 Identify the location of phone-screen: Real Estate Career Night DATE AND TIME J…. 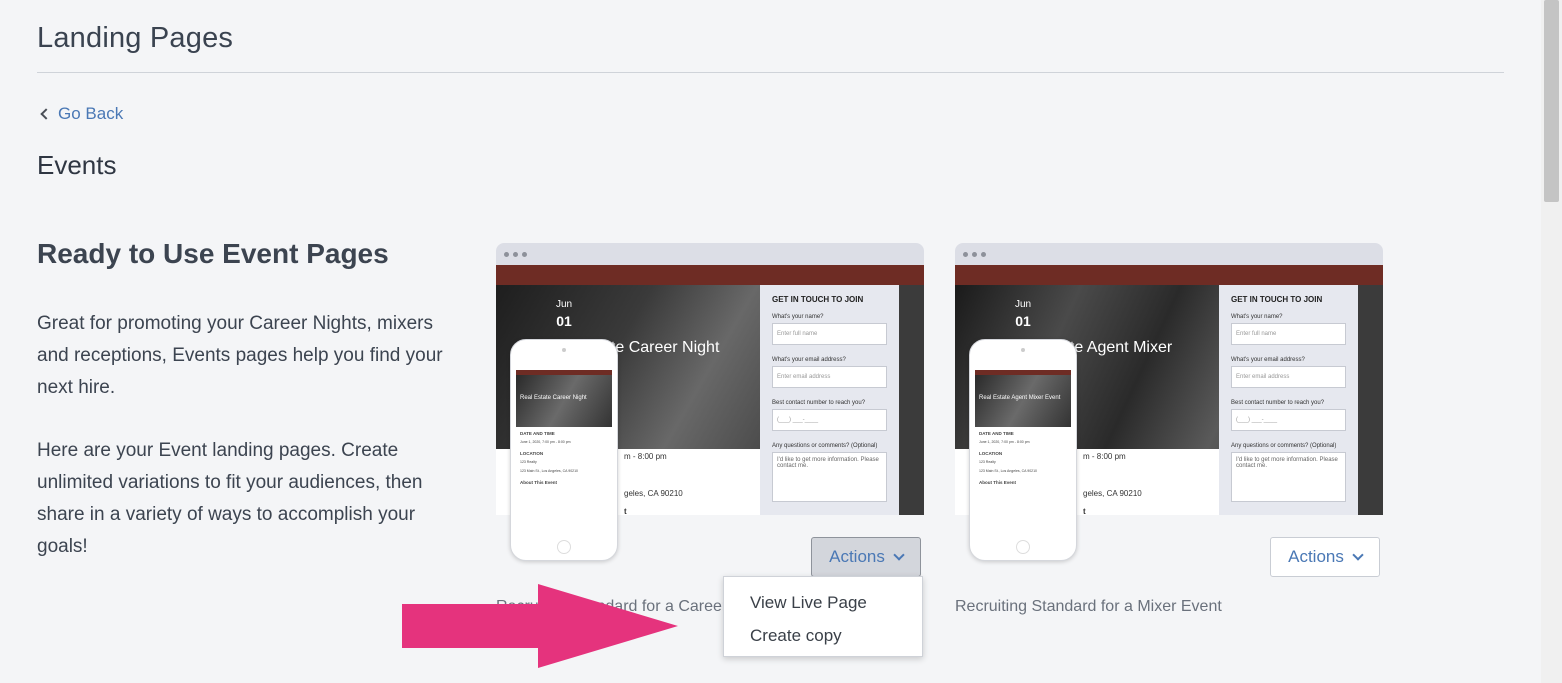
(564, 449).